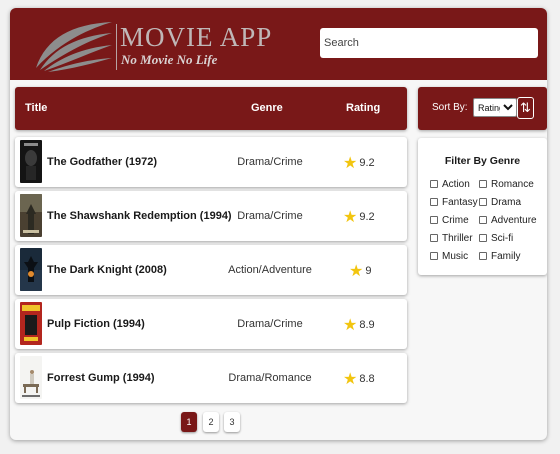 The image size is (560, 454). I want to click on movie-title: The Godfather (1972), so click(102, 162).